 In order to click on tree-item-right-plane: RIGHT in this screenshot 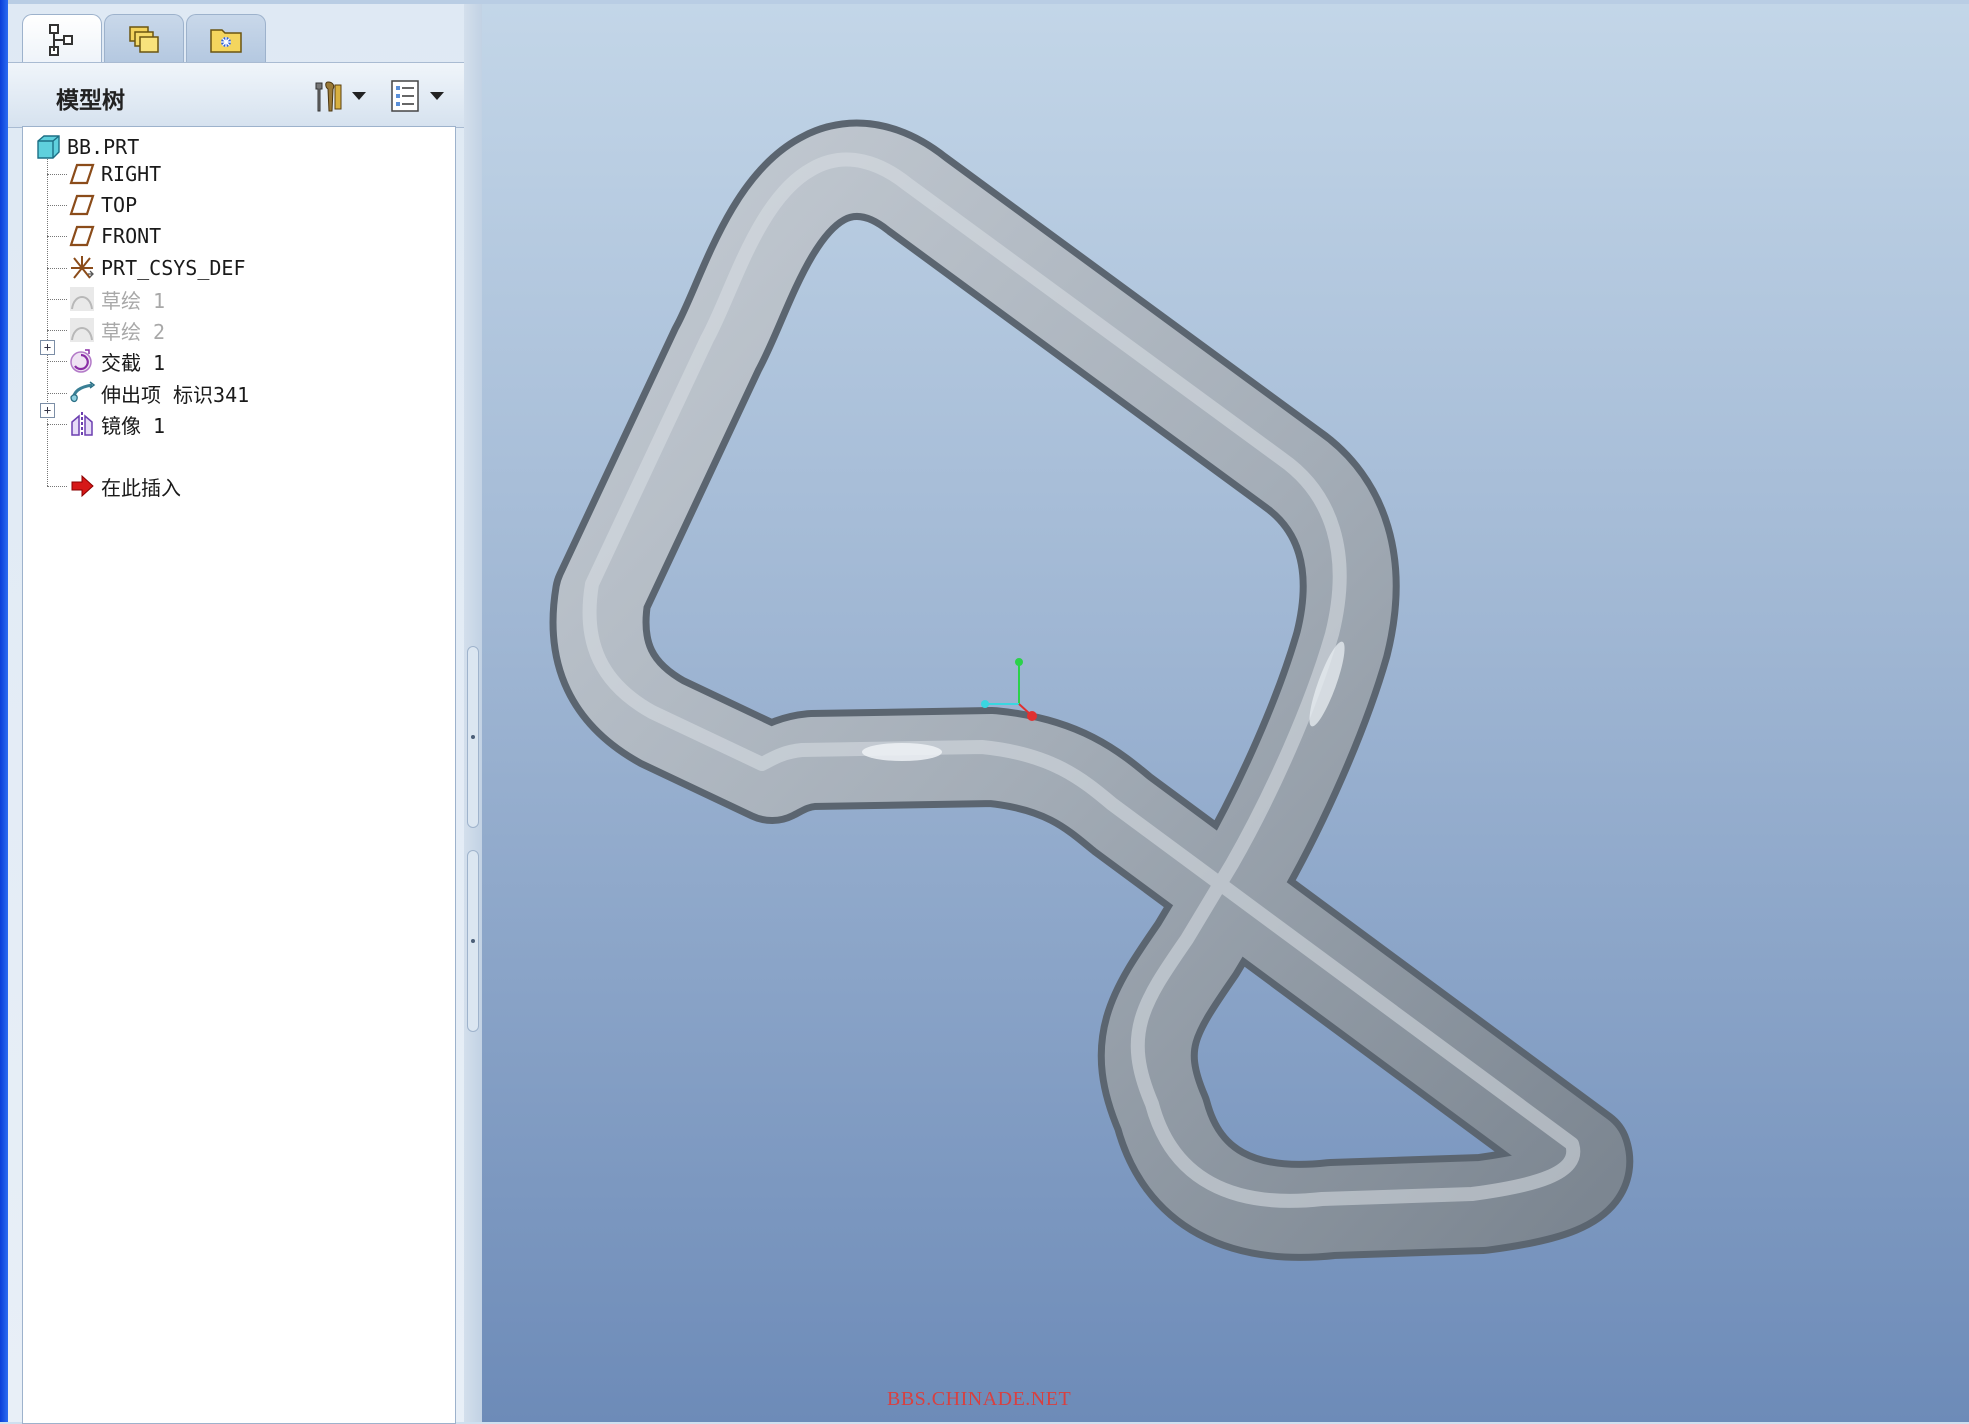, I will do `click(114, 174)`.